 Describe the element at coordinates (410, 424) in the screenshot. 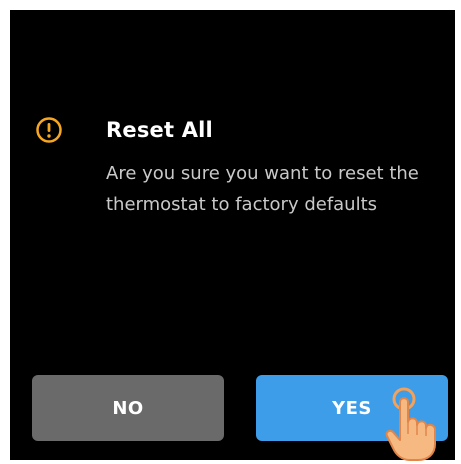

I see `tap-hand-icon` at that location.